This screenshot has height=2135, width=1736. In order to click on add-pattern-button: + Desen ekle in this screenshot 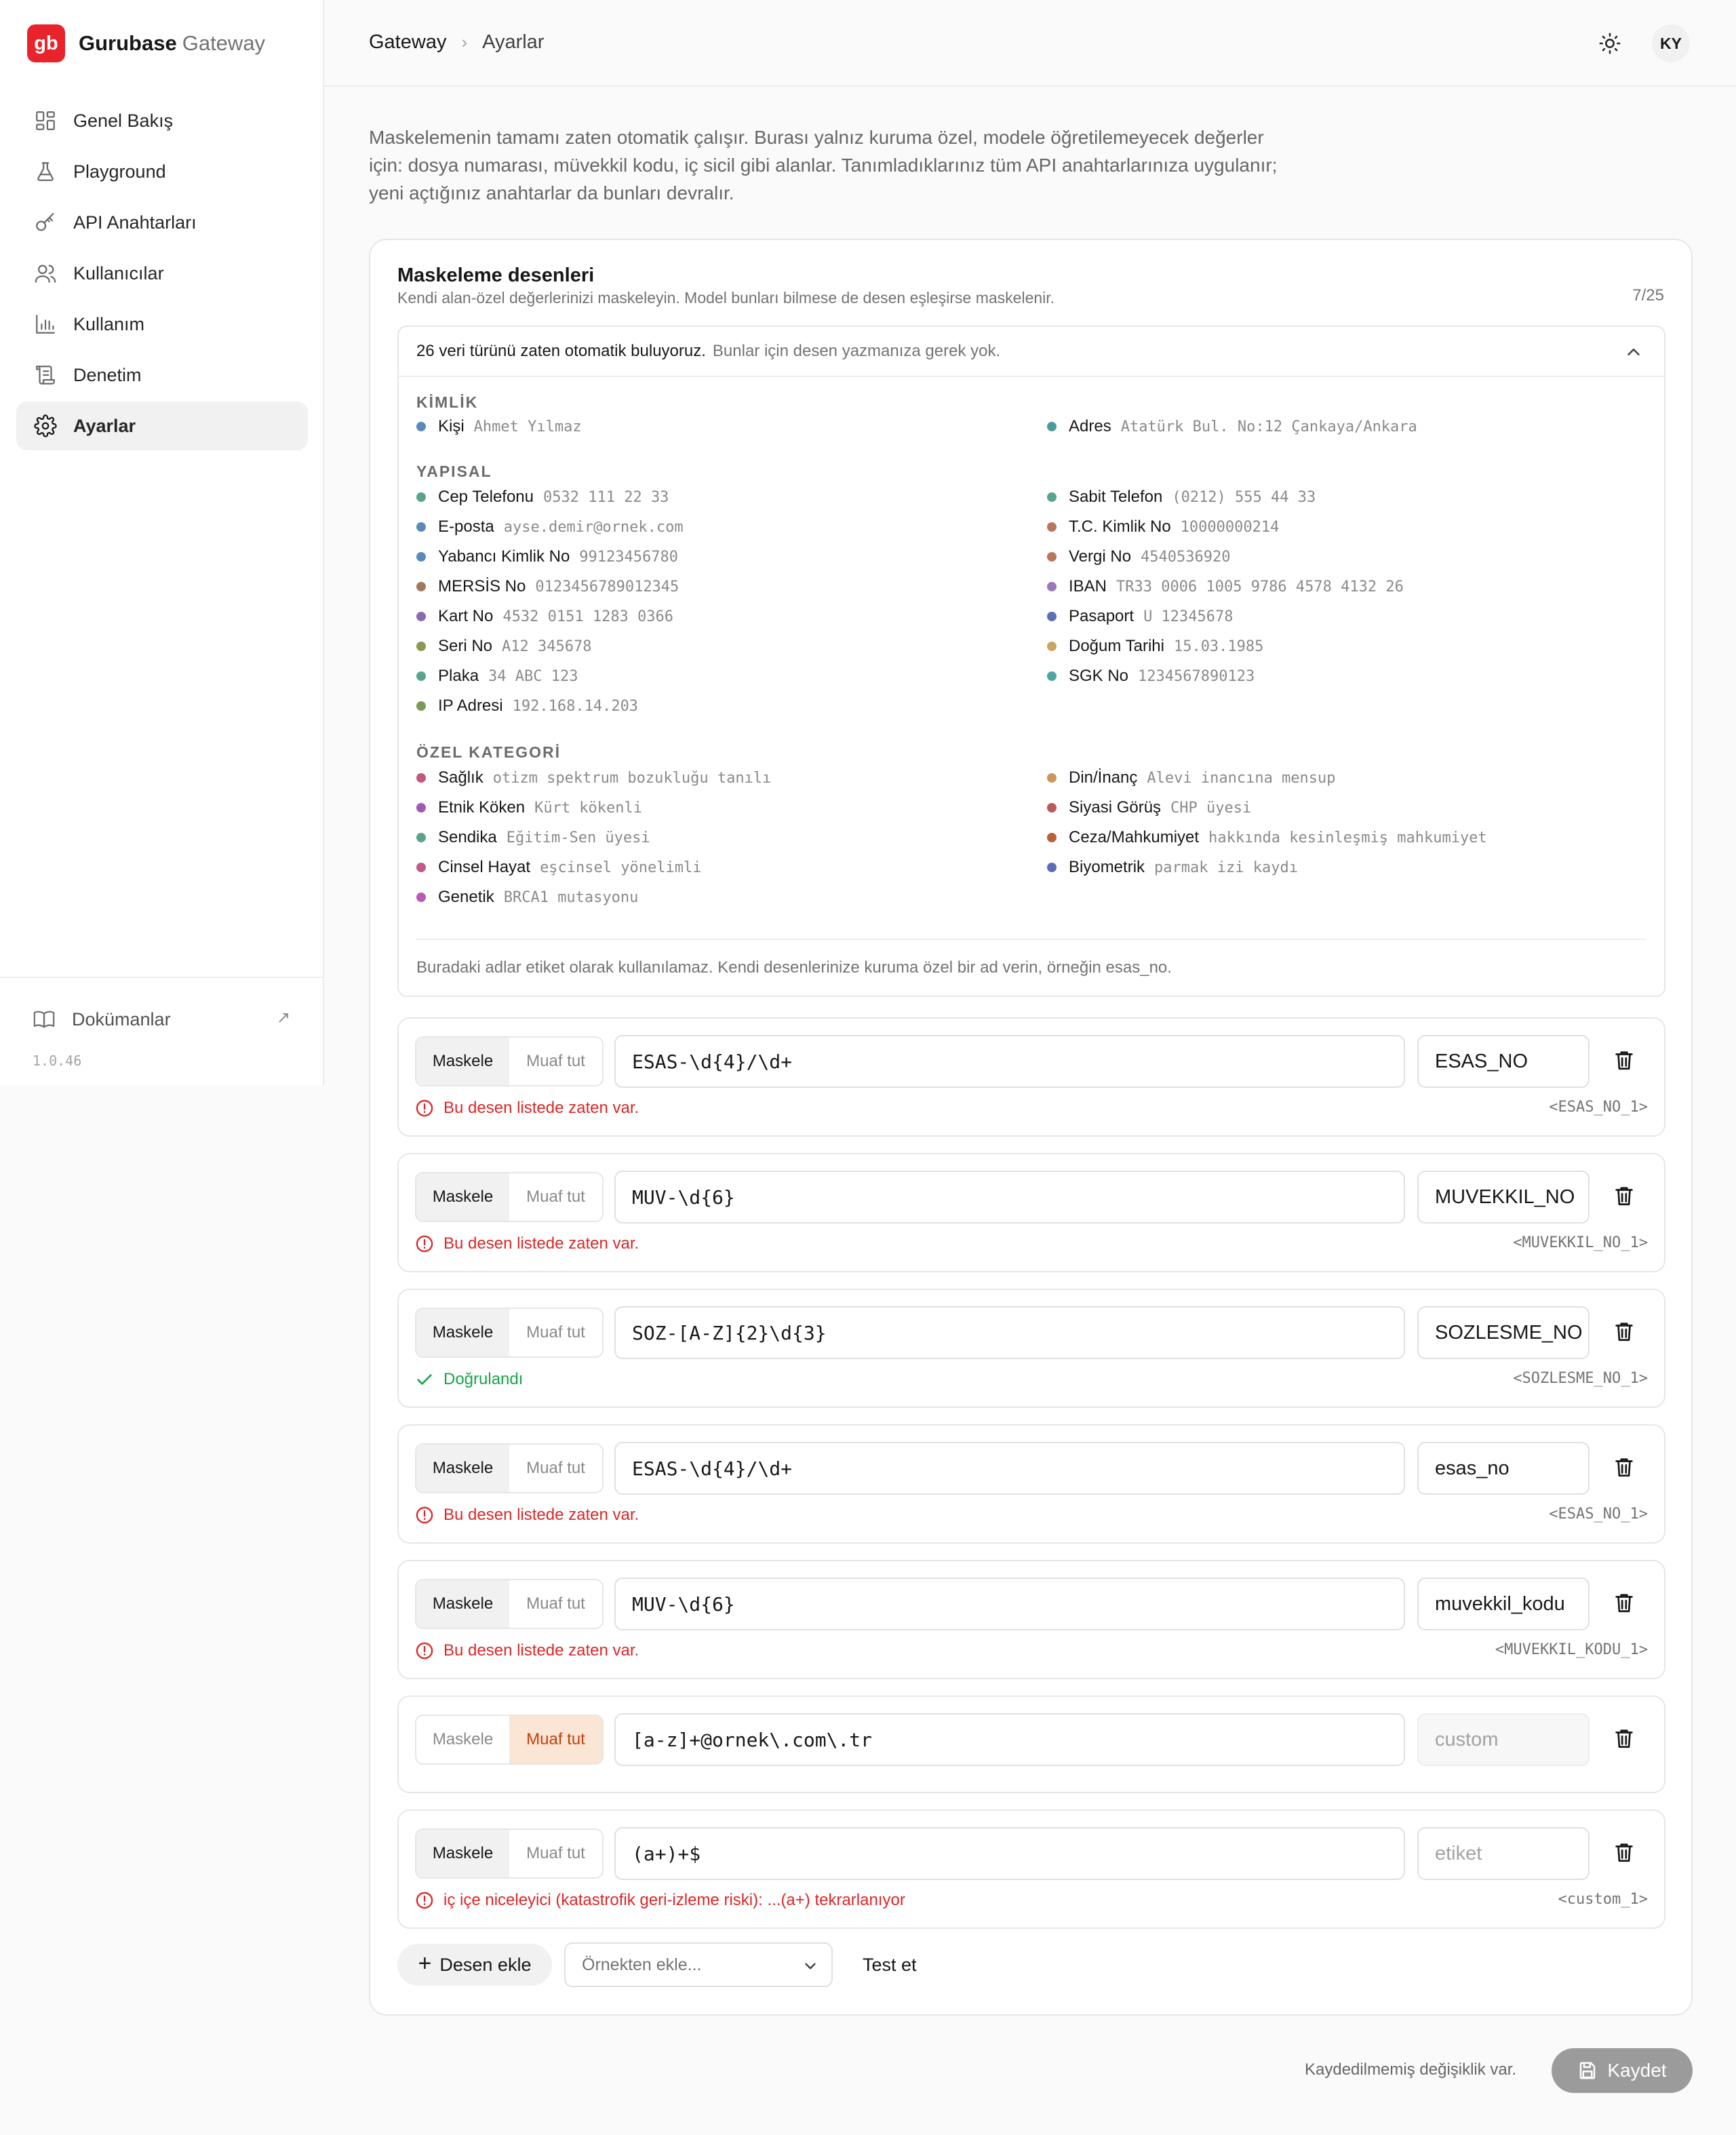, I will do `click(474, 1965)`.